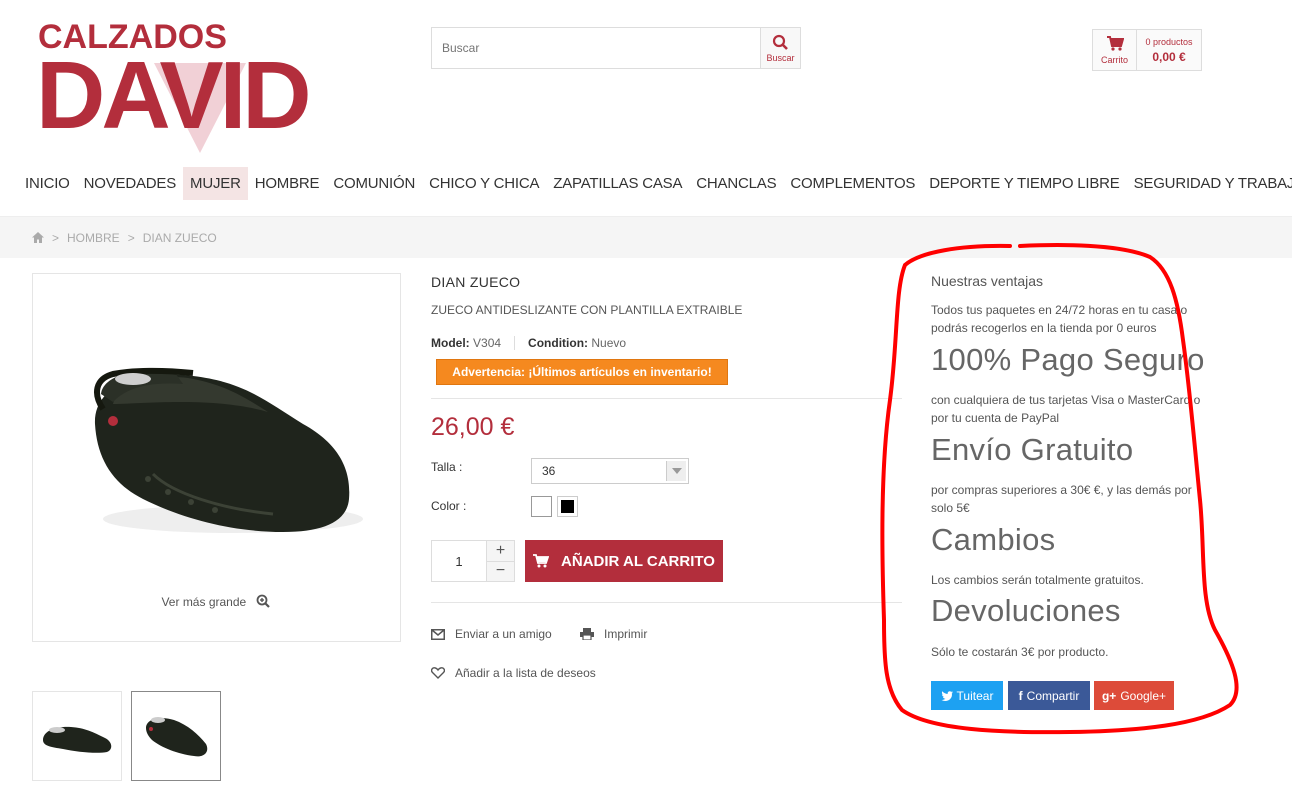 The image size is (1292, 809). Describe the element at coordinates (617, 183) in the screenshot. I see `nav-item-zapatillas-casa: ZAPATILLAS CASA` at that location.